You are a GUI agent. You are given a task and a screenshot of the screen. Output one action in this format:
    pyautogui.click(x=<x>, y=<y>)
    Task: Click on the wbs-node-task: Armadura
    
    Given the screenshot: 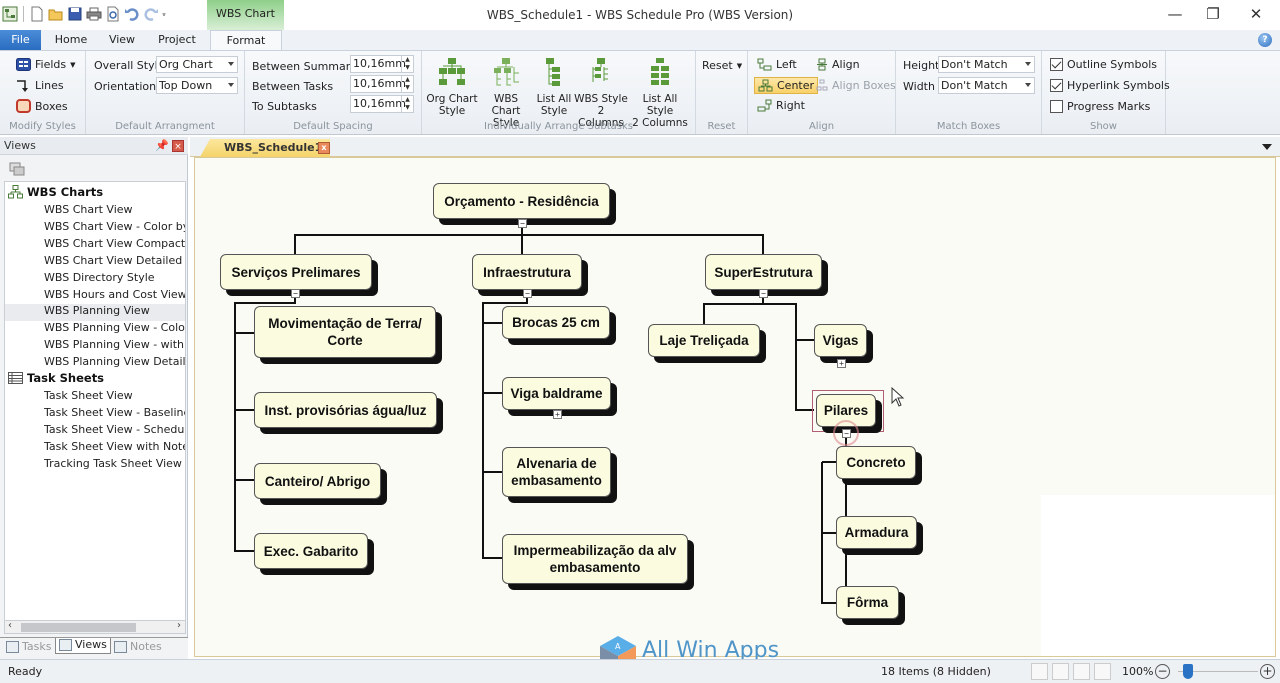 What is the action you would take?
    pyautogui.click(x=876, y=532)
    